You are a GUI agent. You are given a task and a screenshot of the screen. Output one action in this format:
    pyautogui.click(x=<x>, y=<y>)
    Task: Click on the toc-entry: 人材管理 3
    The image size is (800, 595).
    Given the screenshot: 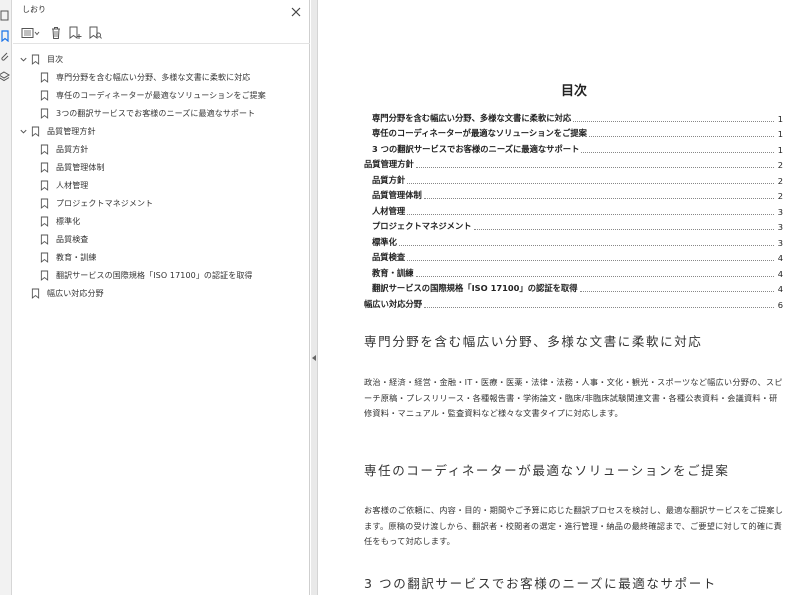 What is the action you would take?
    pyautogui.click(x=573, y=209)
    